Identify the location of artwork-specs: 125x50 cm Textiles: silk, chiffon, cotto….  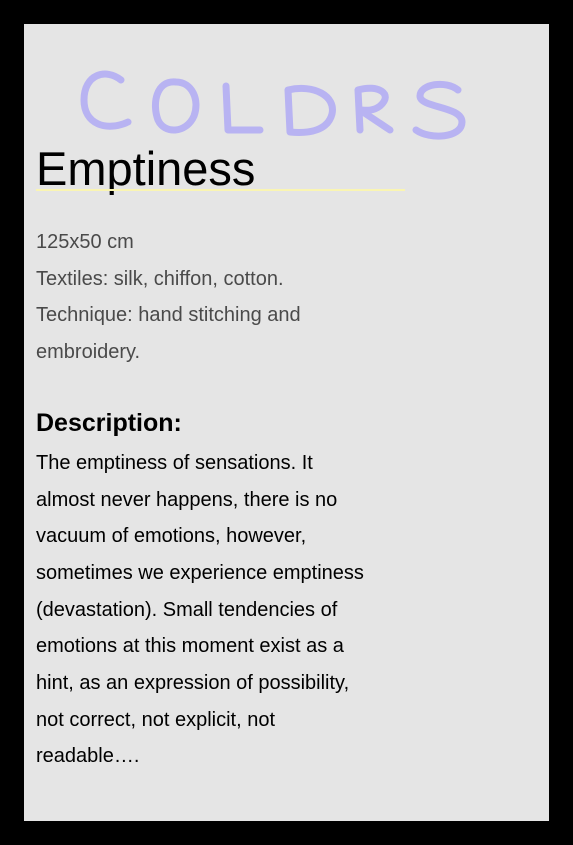
(216, 297).